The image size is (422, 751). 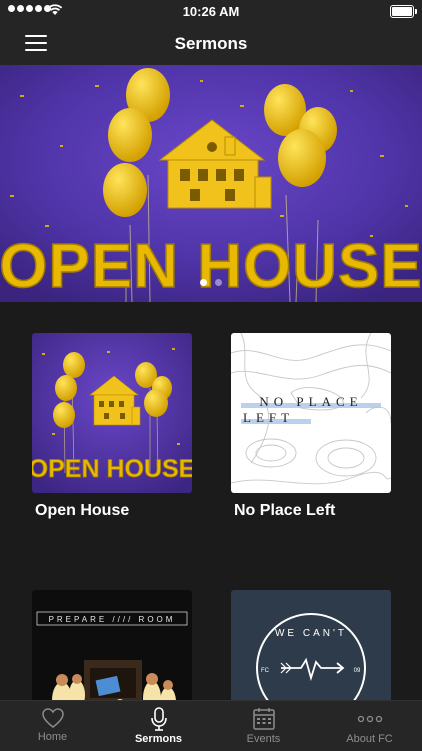 I want to click on artwork-text: LEFT, so click(x=268, y=417).